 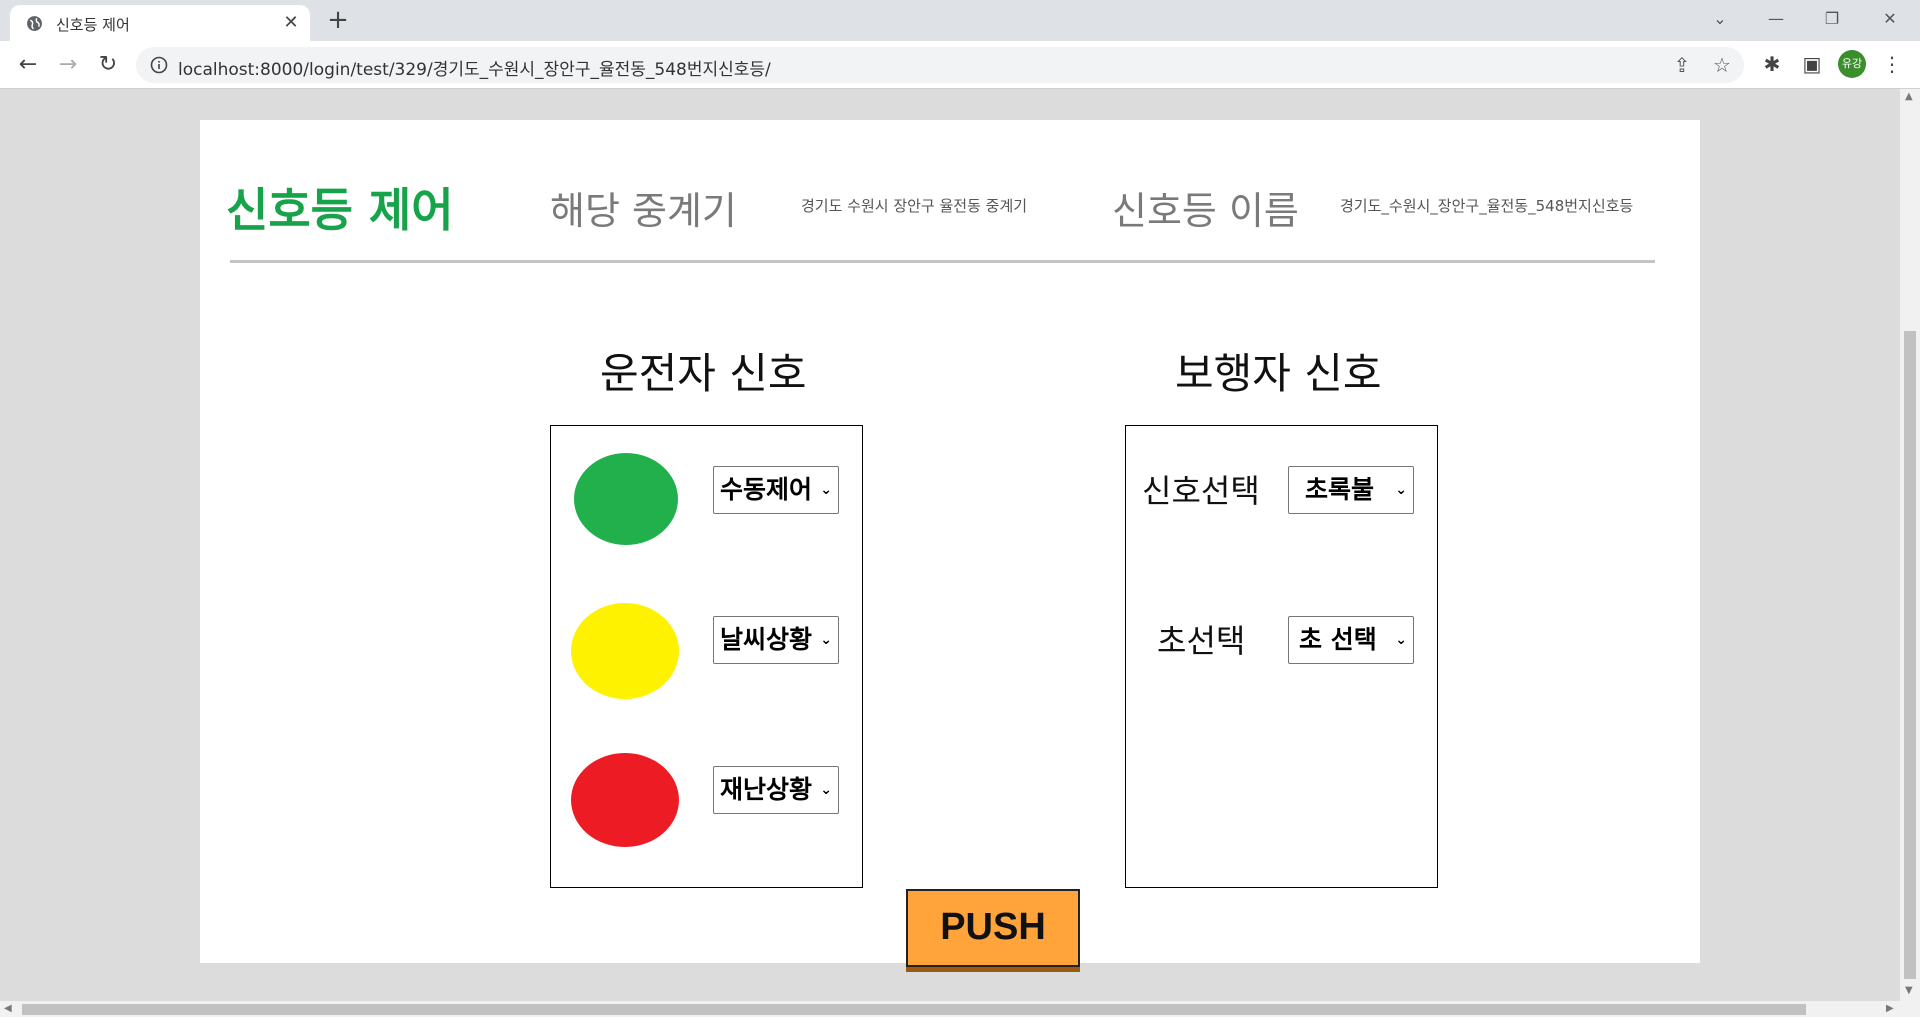 What do you see at coordinates (160, 23) in the screenshot?
I see `browser-tab: 신호등 제어 ✕` at bounding box center [160, 23].